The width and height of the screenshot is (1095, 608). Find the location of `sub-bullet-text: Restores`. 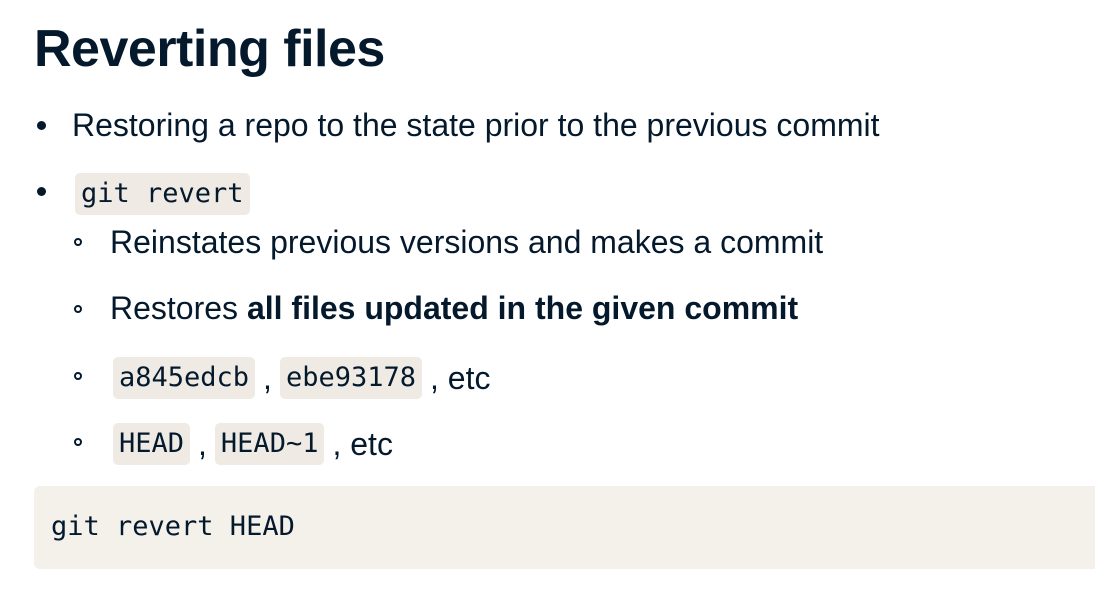

sub-bullet-text: Restores is located at coordinates (178, 308).